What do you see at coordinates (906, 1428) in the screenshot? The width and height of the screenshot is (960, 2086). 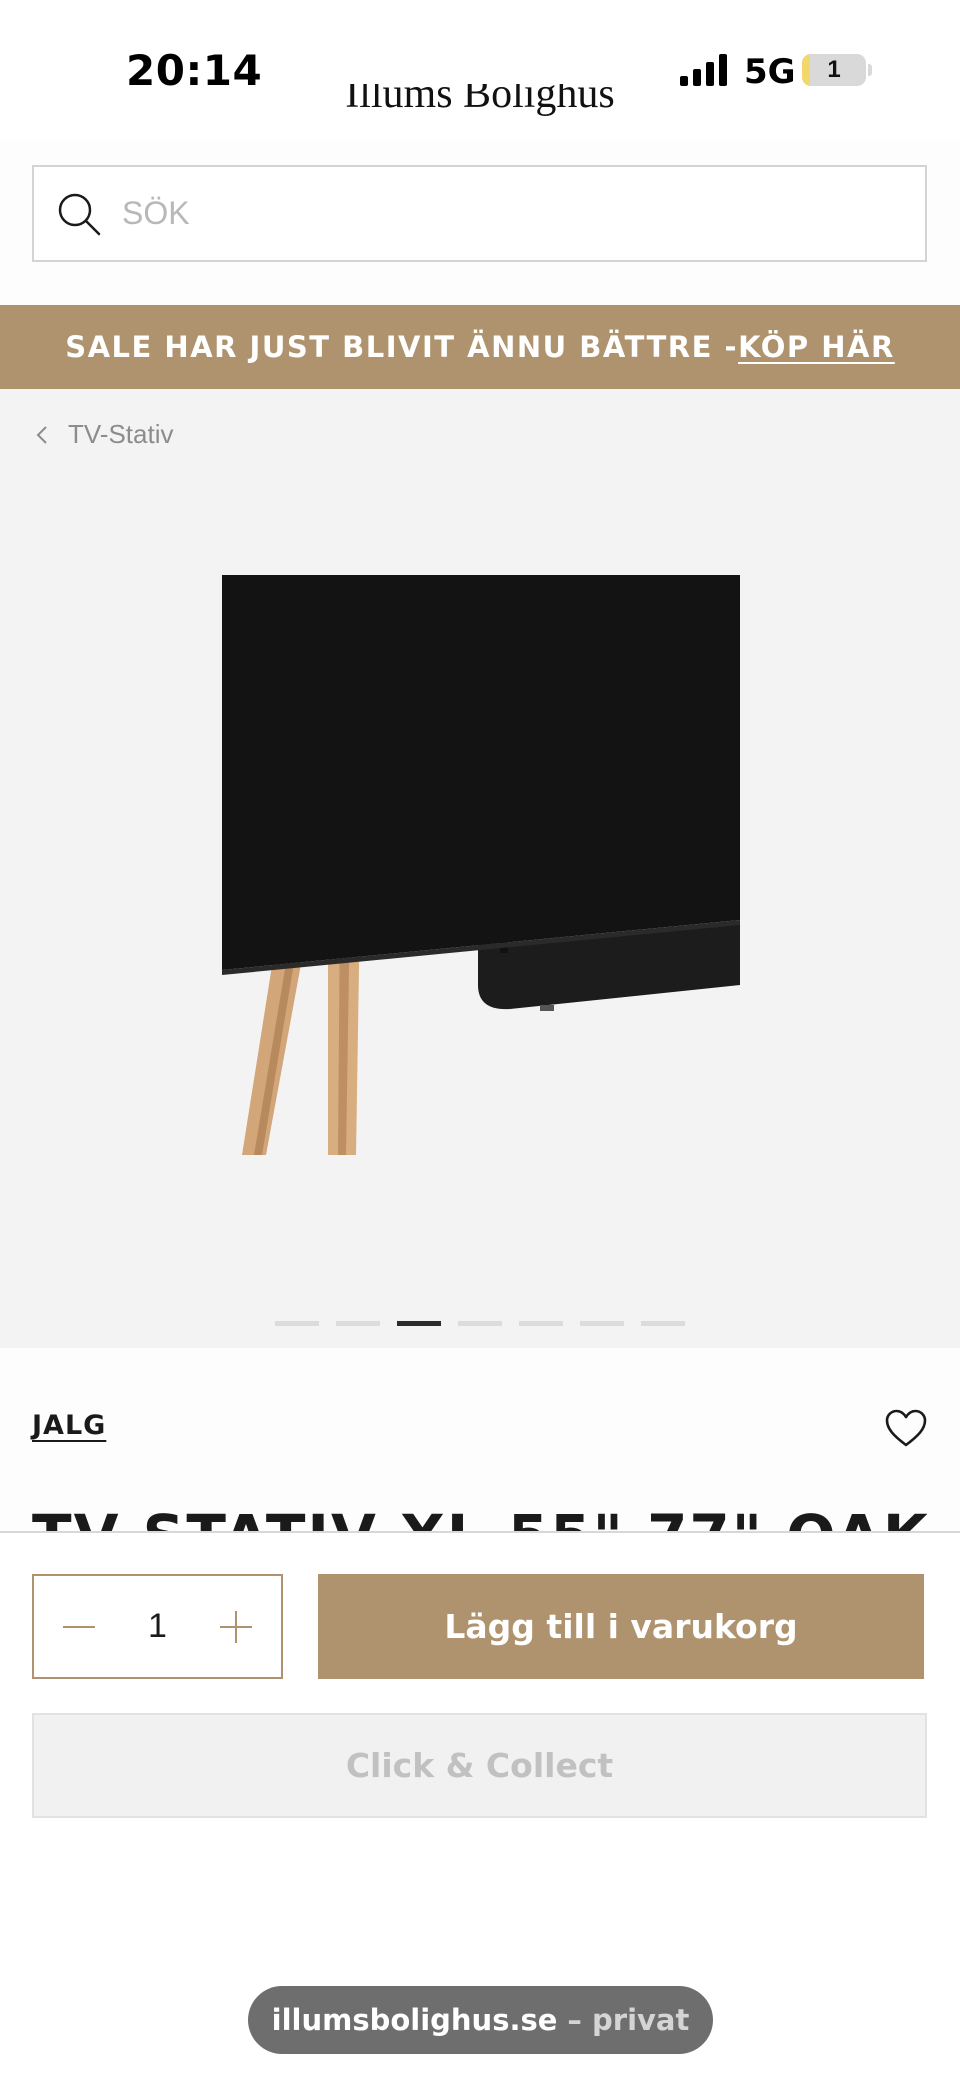 I see `heart-icon` at bounding box center [906, 1428].